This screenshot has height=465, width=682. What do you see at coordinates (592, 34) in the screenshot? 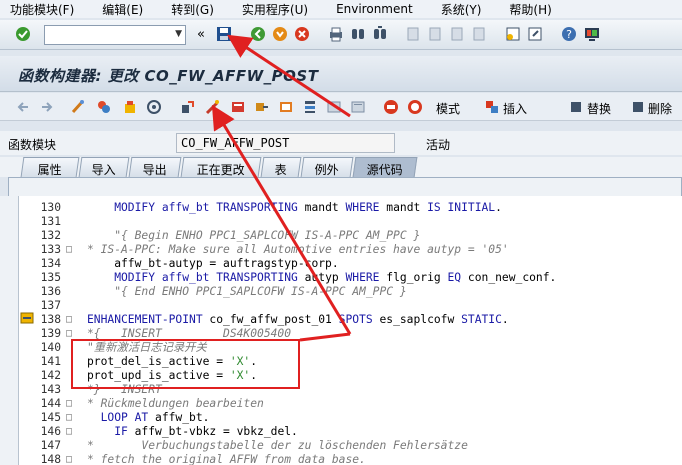
I see `layout-menu-icon` at bounding box center [592, 34].